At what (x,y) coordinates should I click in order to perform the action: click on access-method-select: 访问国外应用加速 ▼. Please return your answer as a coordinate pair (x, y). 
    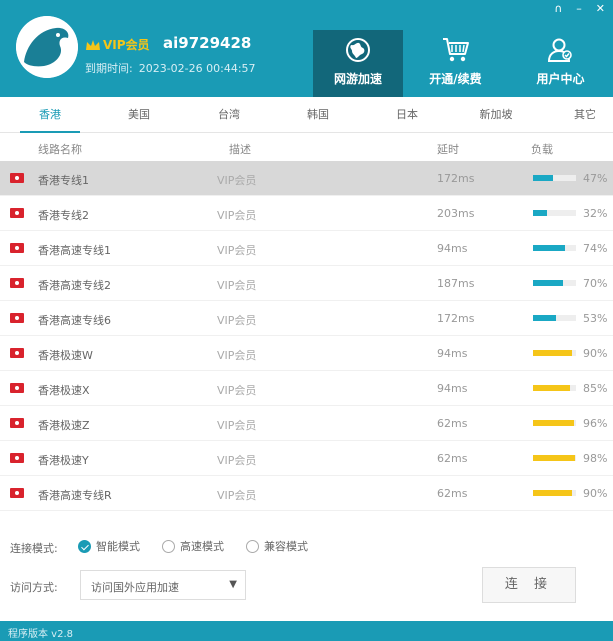
    Looking at the image, I should click on (163, 585).